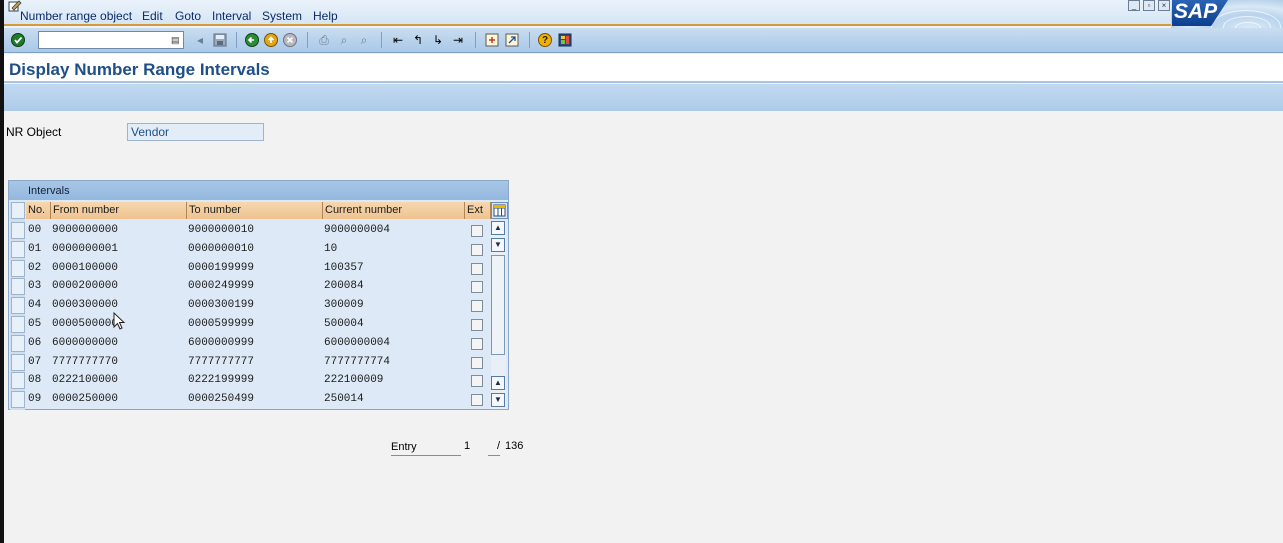 Image resolution: width=1283 pixels, height=543 pixels. What do you see at coordinates (498, 245) in the screenshot?
I see `scroll-page-down-icon: ▼` at bounding box center [498, 245].